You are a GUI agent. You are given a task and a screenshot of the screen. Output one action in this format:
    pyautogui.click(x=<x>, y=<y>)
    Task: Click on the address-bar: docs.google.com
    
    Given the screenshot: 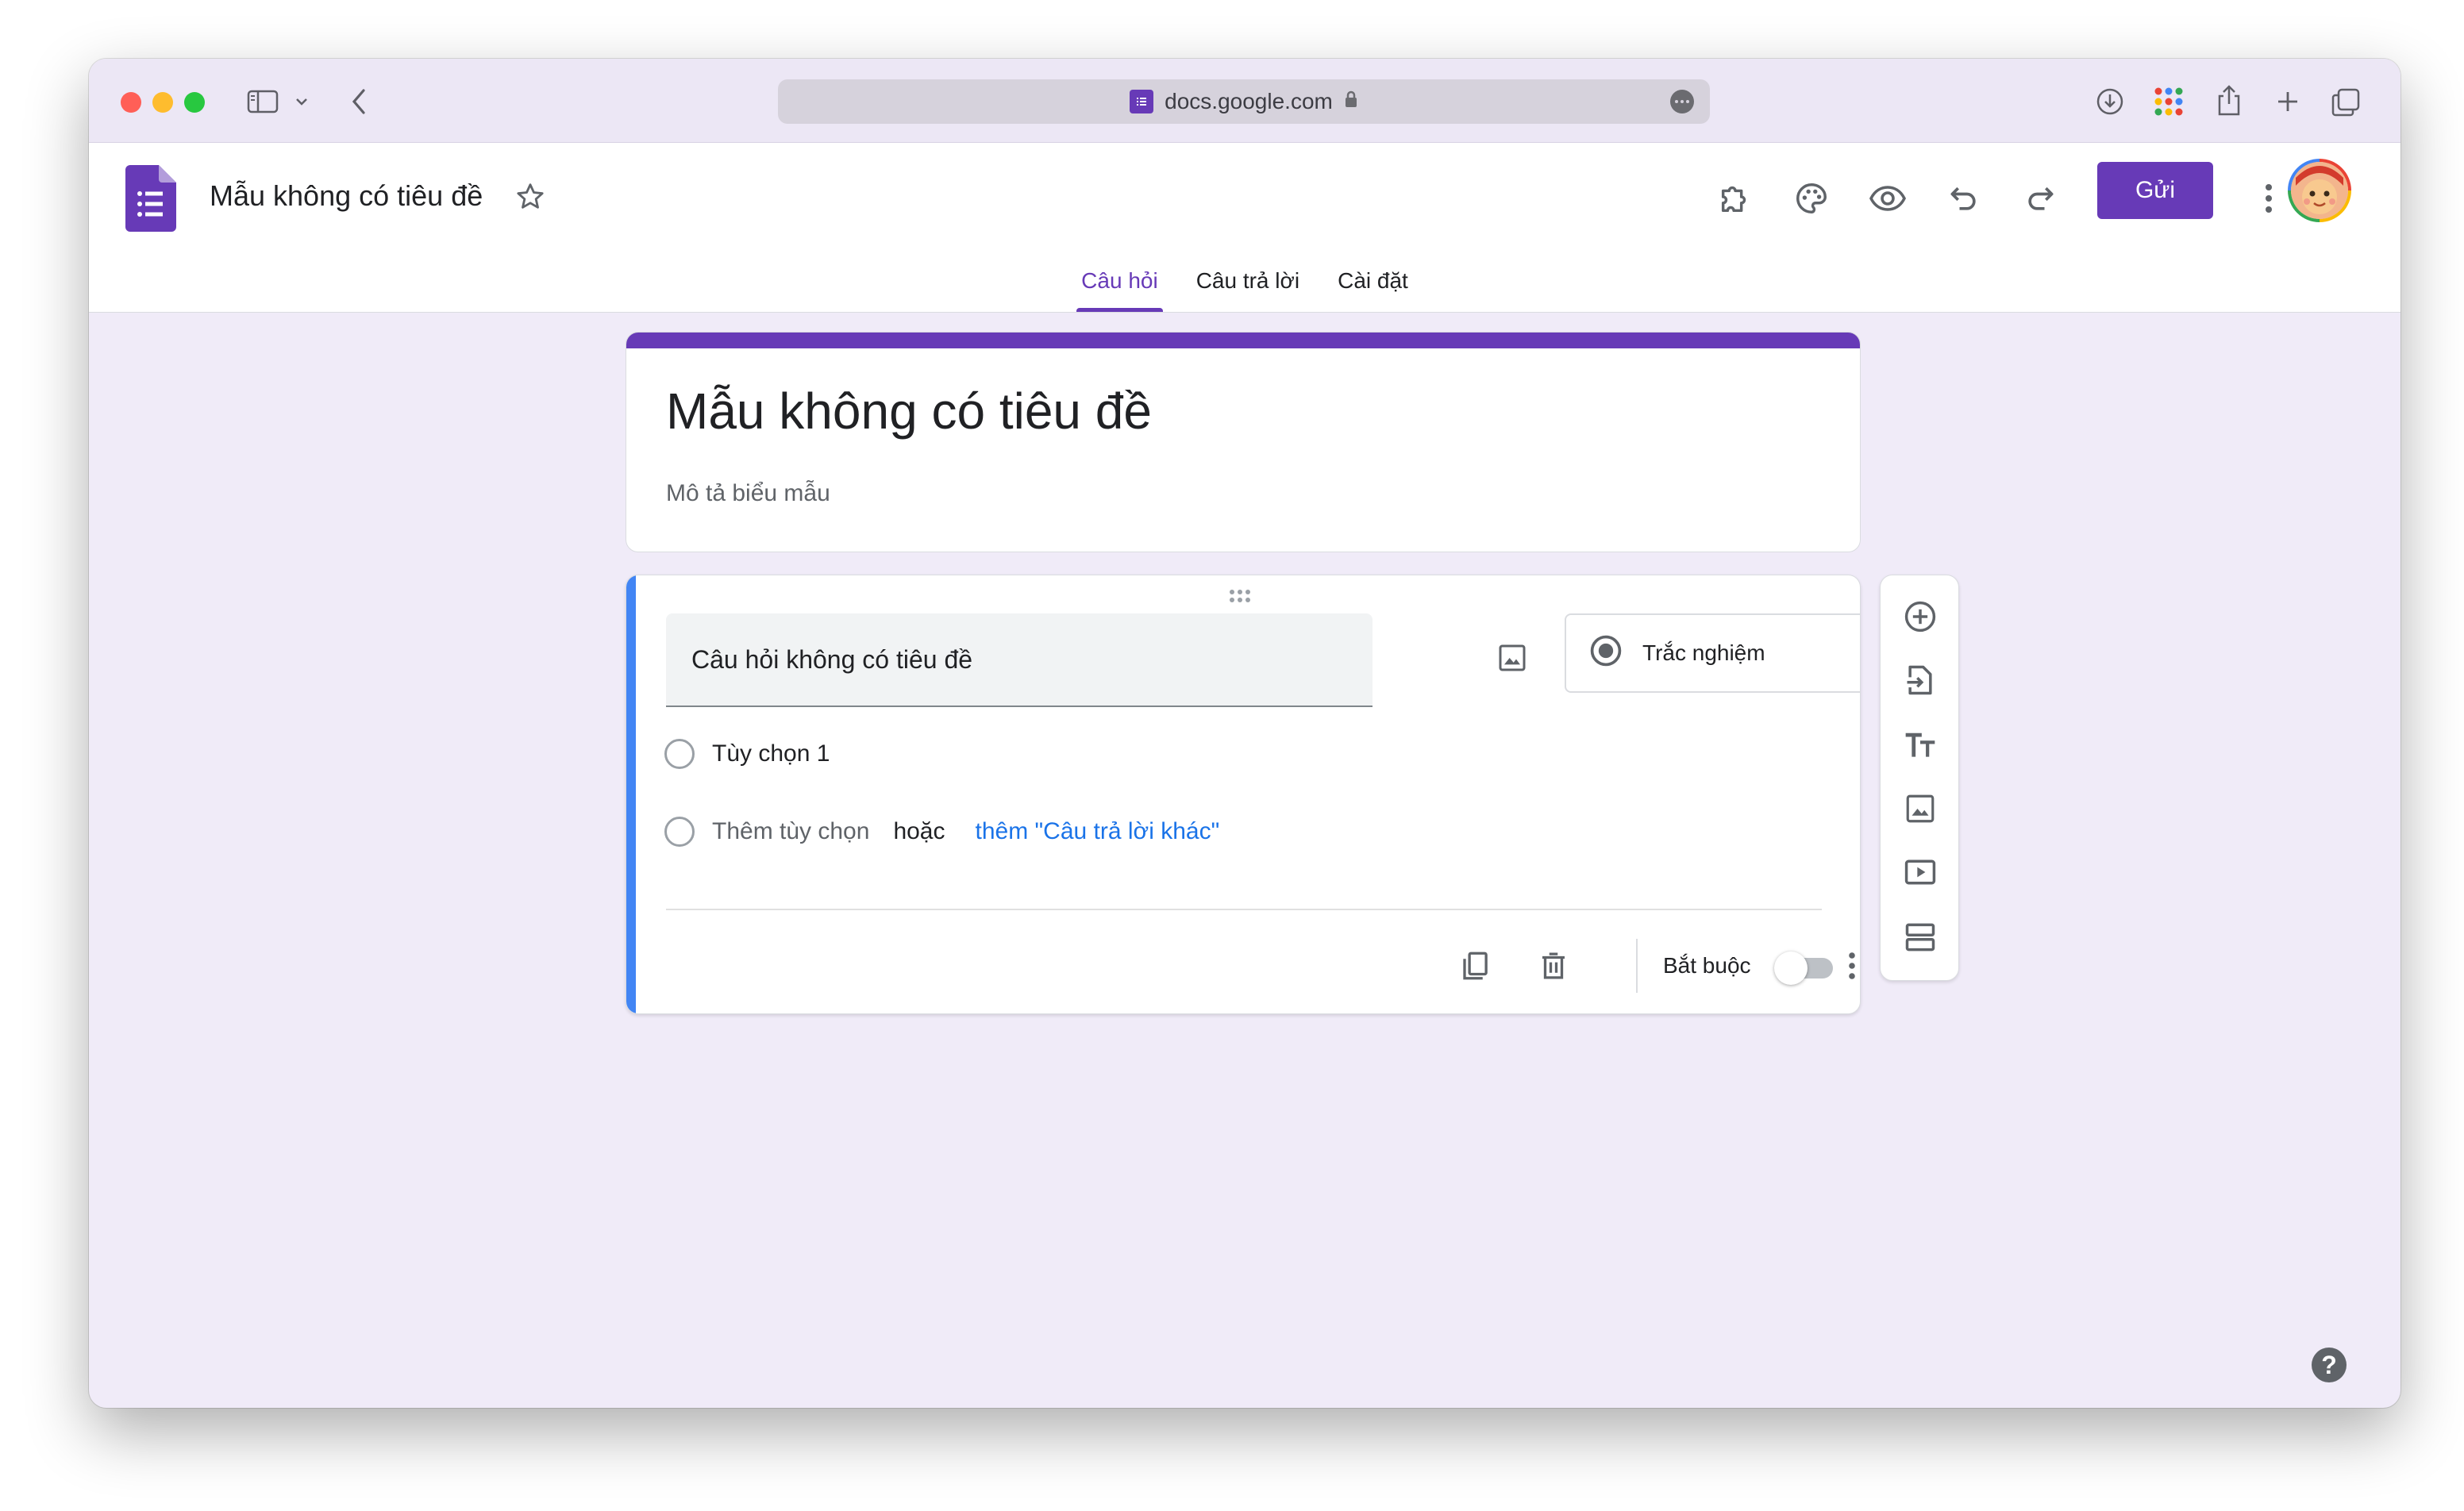 What is the action you would take?
    pyautogui.click(x=1244, y=101)
    